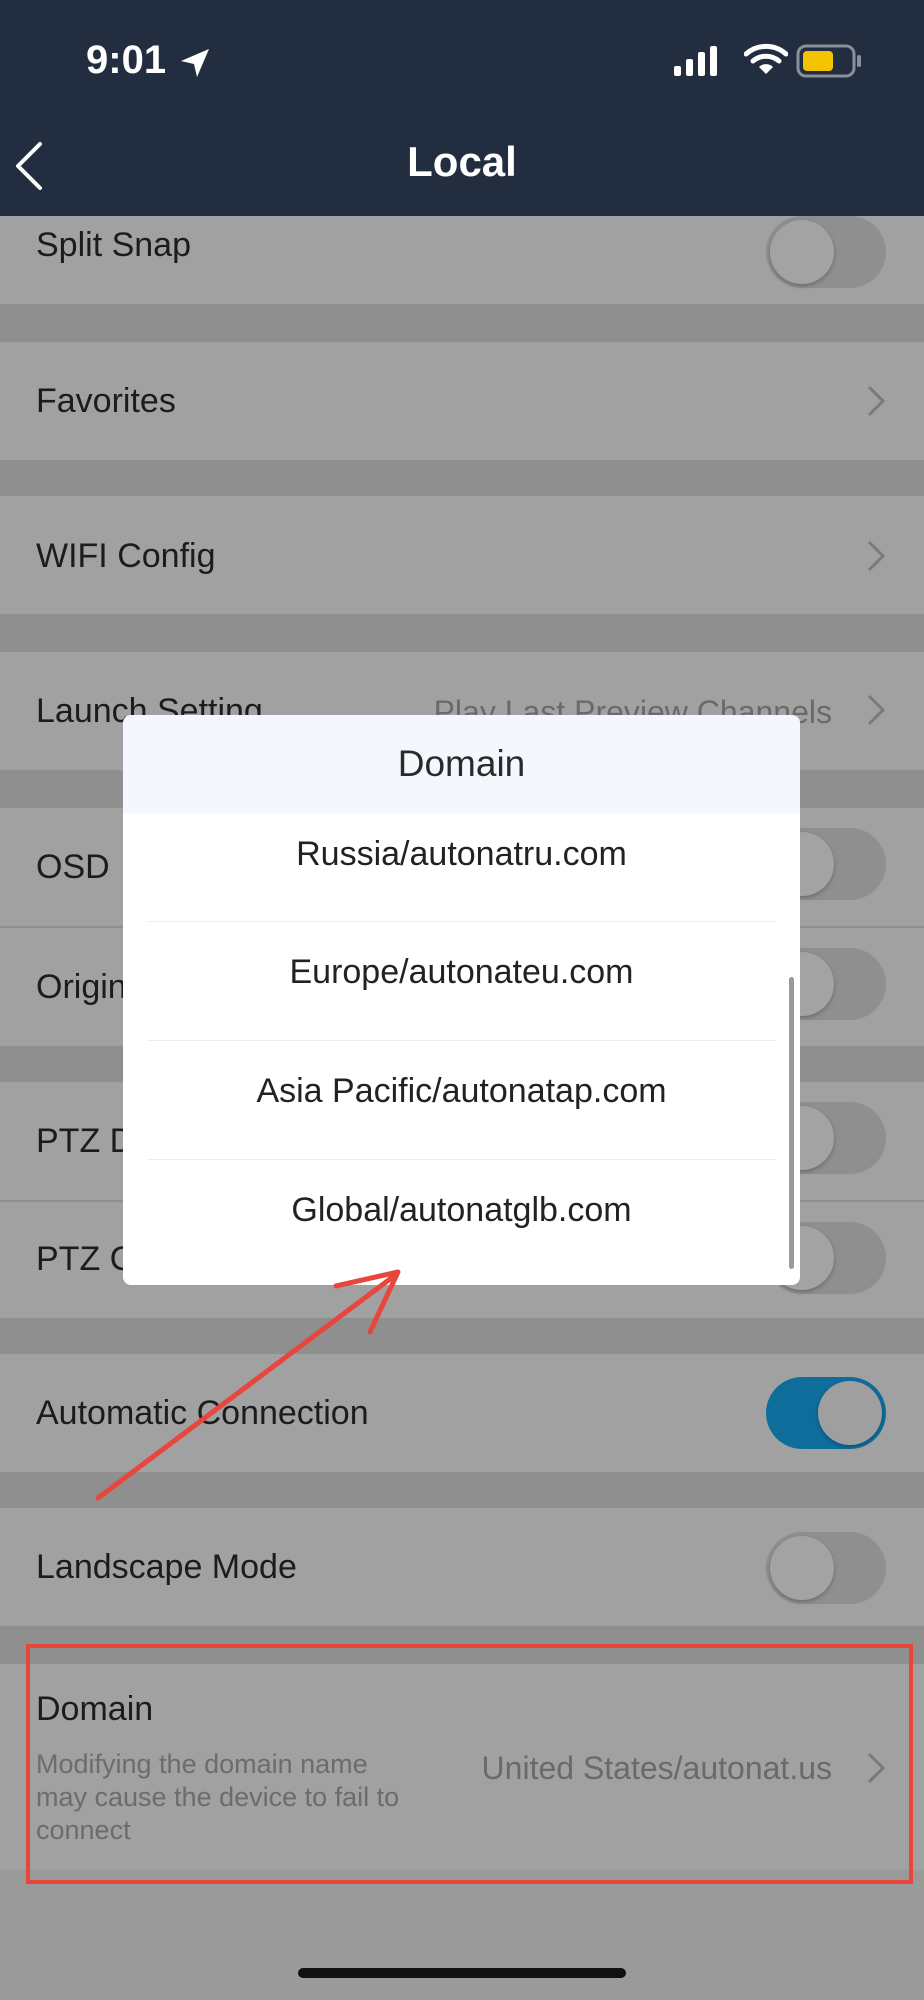 The image size is (924, 2000). What do you see at coordinates (462, 1973) in the screenshot?
I see `home-indicator` at bounding box center [462, 1973].